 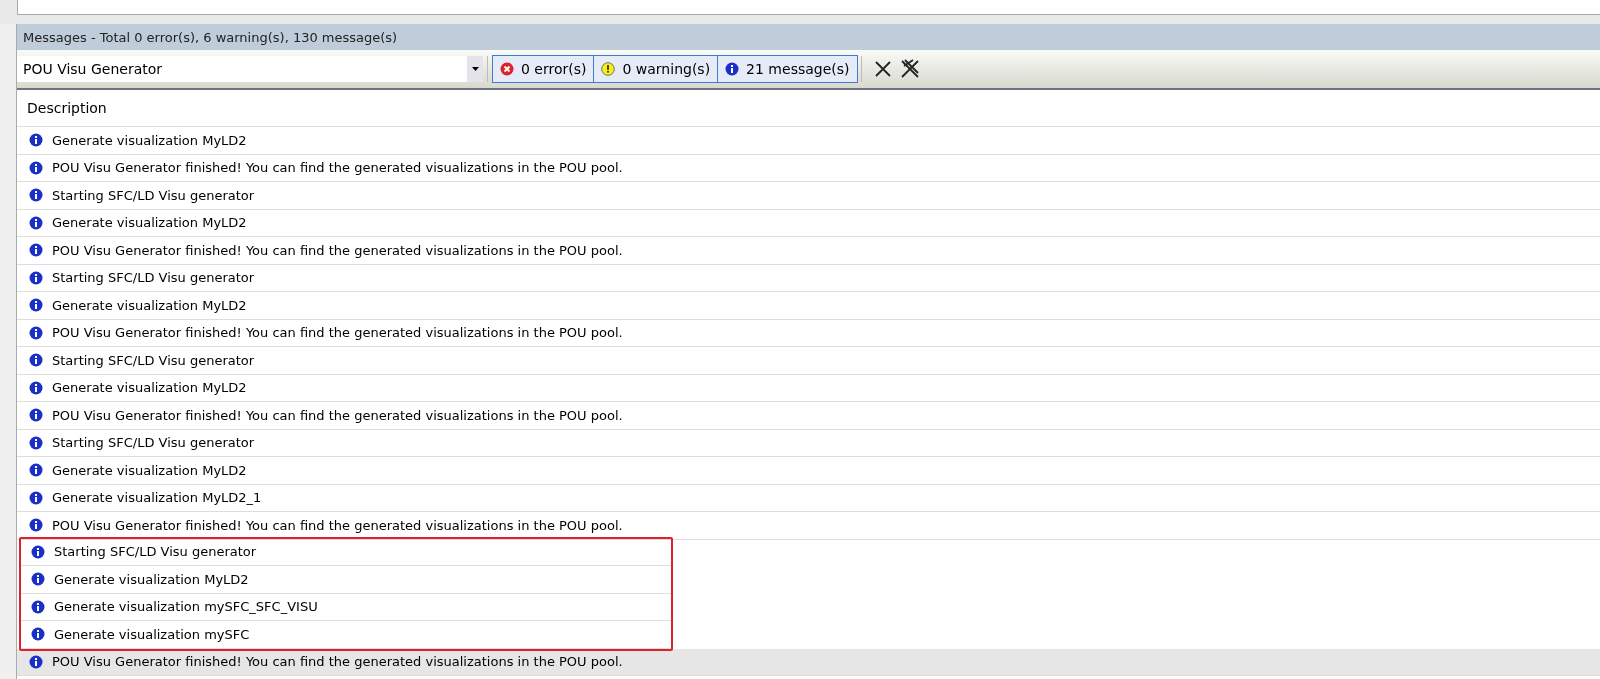 What do you see at coordinates (152, 634) in the screenshot?
I see `message-text: Generate visualization mySFC` at bounding box center [152, 634].